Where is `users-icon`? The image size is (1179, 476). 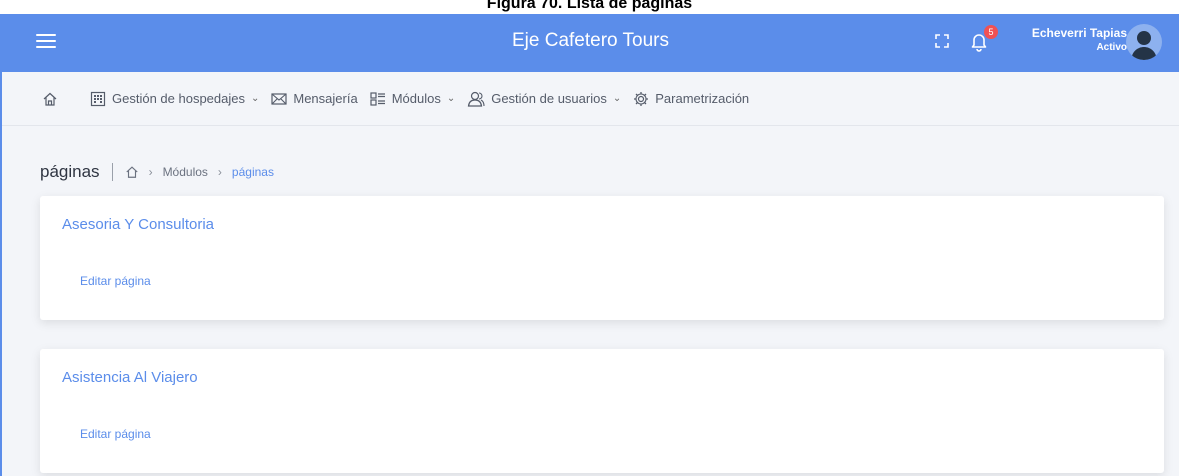 users-icon is located at coordinates (476, 99).